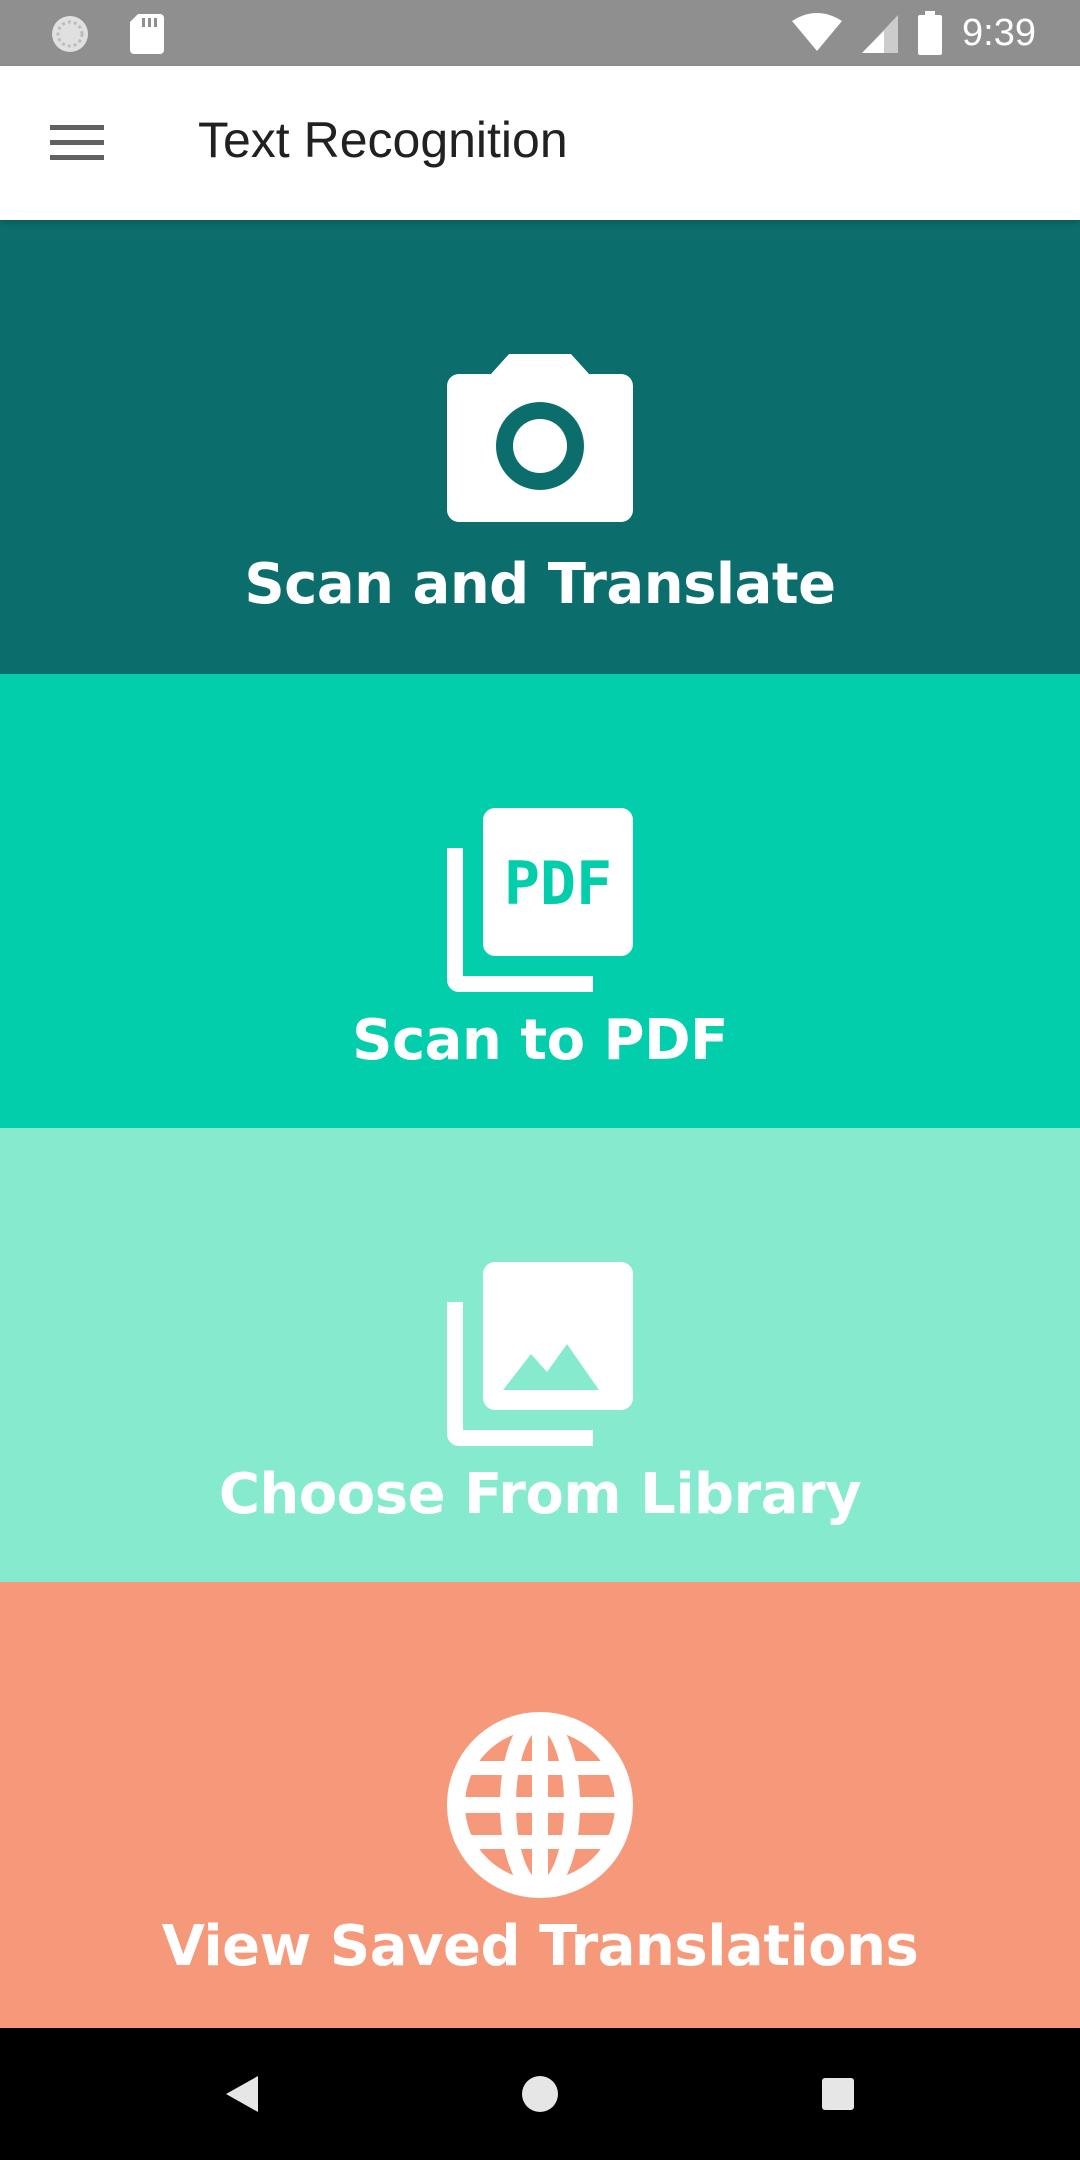  What do you see at coordinates (540, 1946) in the screenshot?
I see `view-saved-translations-label: View Saved Translations` at bounding box center [540, 1946].